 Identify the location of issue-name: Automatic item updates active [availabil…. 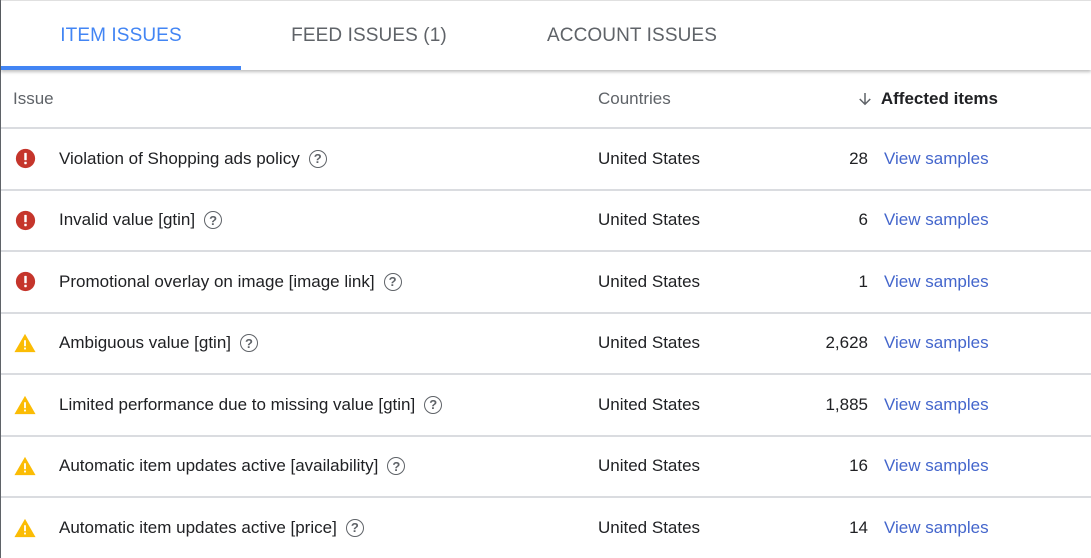
(219, 466).